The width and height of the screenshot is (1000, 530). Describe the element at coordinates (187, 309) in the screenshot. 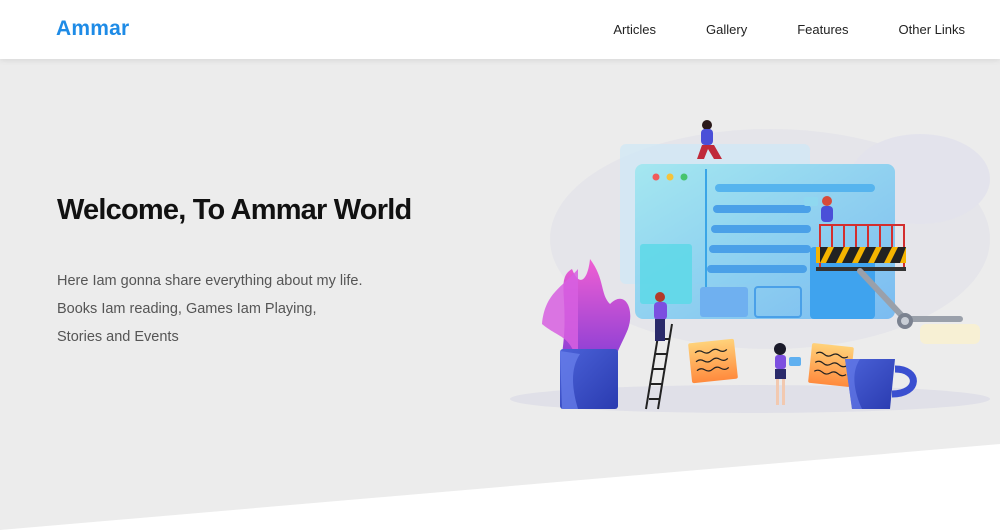

I see `hero-text-line: Books Iam reading, Games Iam Playing,` at that location.